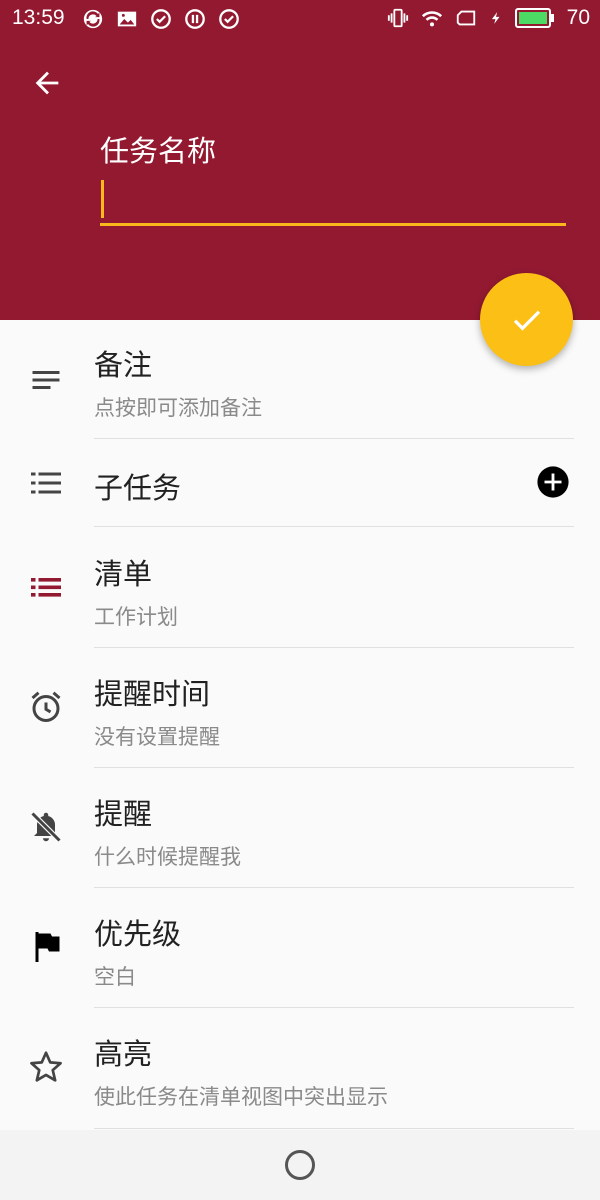 This screenshot has width=600, height=1200. Describe the element at coordinates (495, 18) in the screenshot. I see `charging-icon` at that location.